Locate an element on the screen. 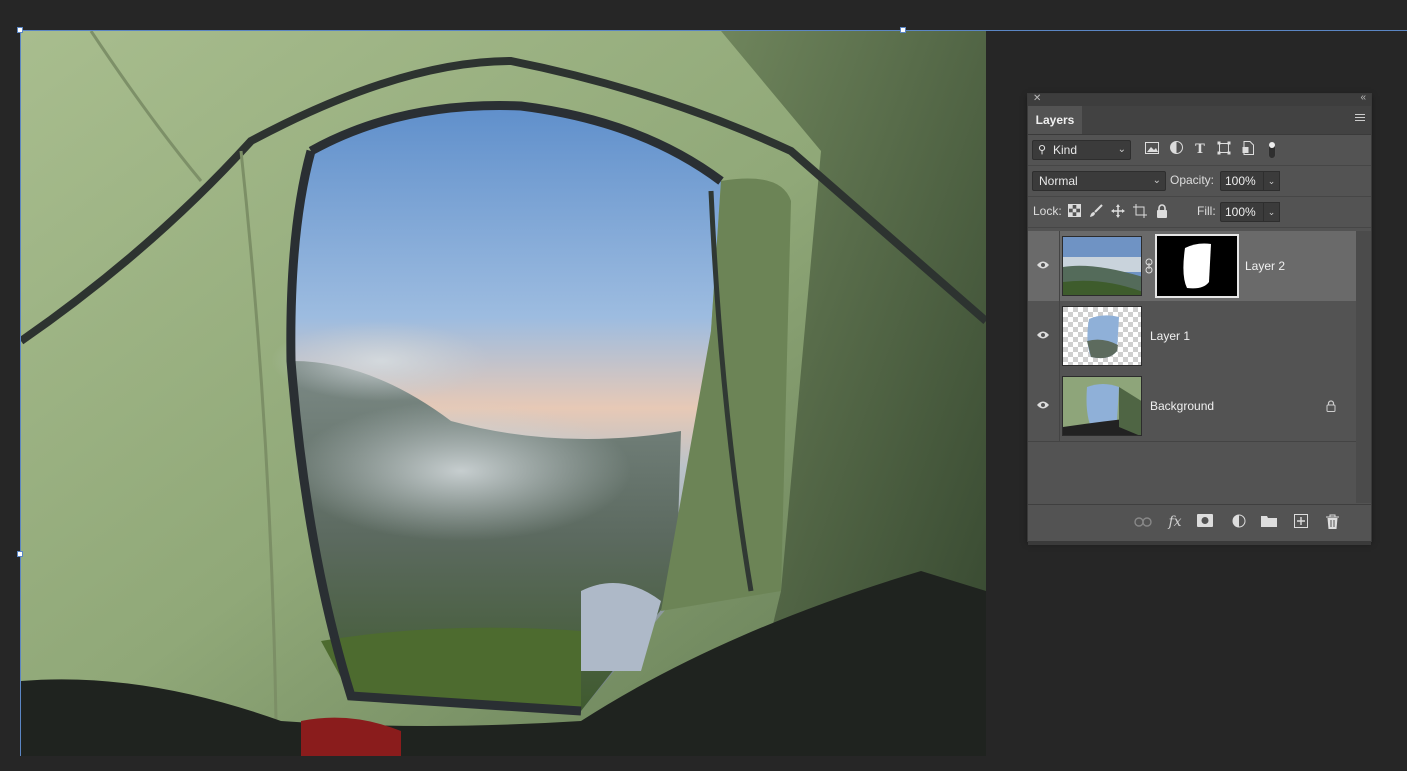 The height and width of the screenshot is (771, 1407). panel-header-bar: ✕ « is located at coordinates (1199, 99).